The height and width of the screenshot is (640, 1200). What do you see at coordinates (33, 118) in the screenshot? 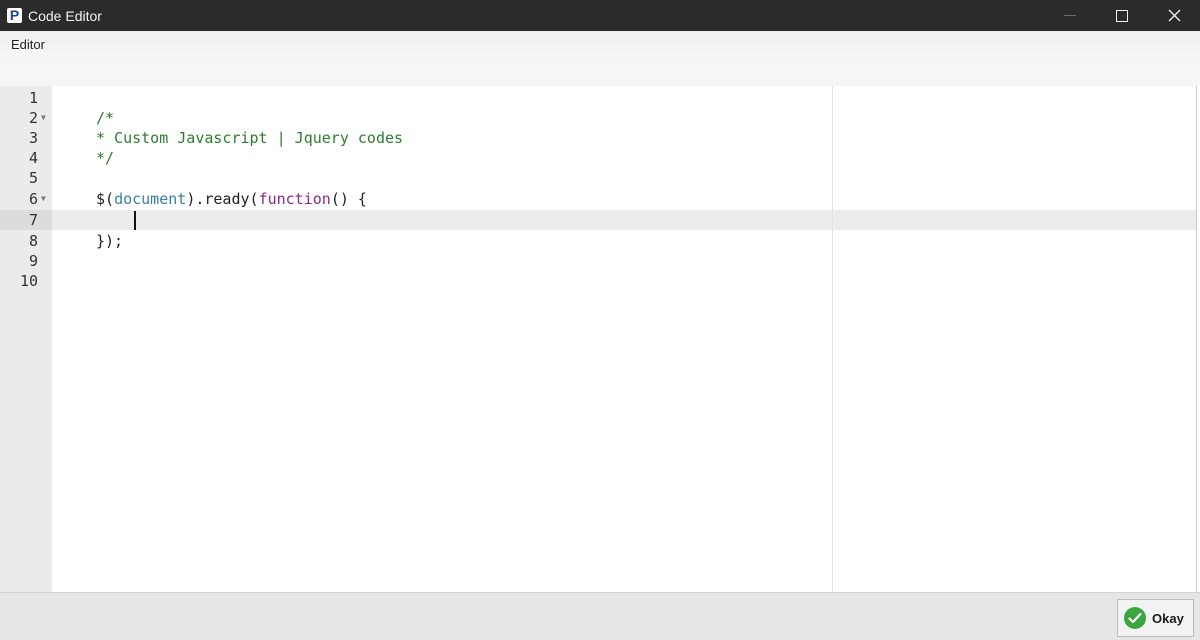
I see `line-number: 2` at bounding box center [33, 118].